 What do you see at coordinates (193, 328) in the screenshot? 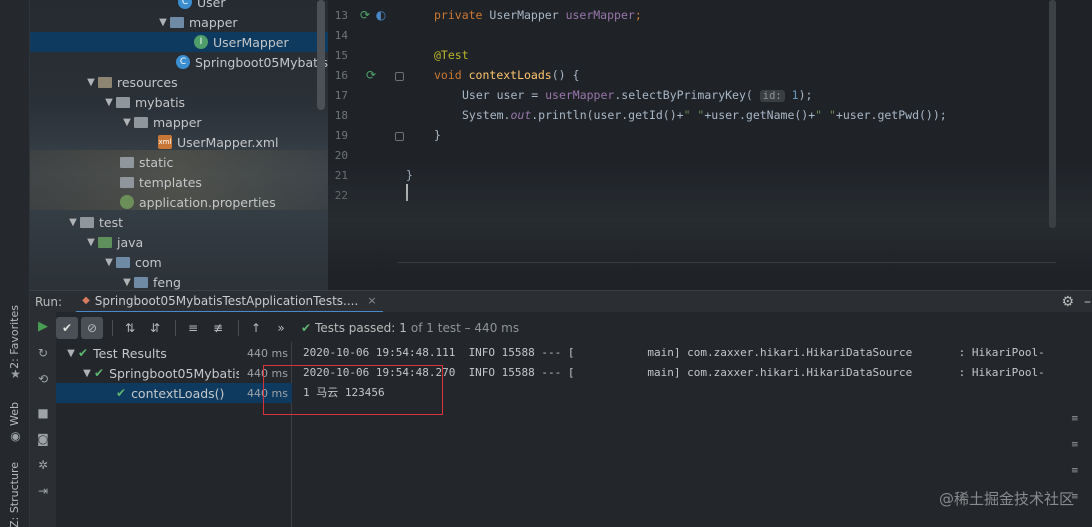
I see `expand-all-icon: ≡` at bounding box center [193, 328].